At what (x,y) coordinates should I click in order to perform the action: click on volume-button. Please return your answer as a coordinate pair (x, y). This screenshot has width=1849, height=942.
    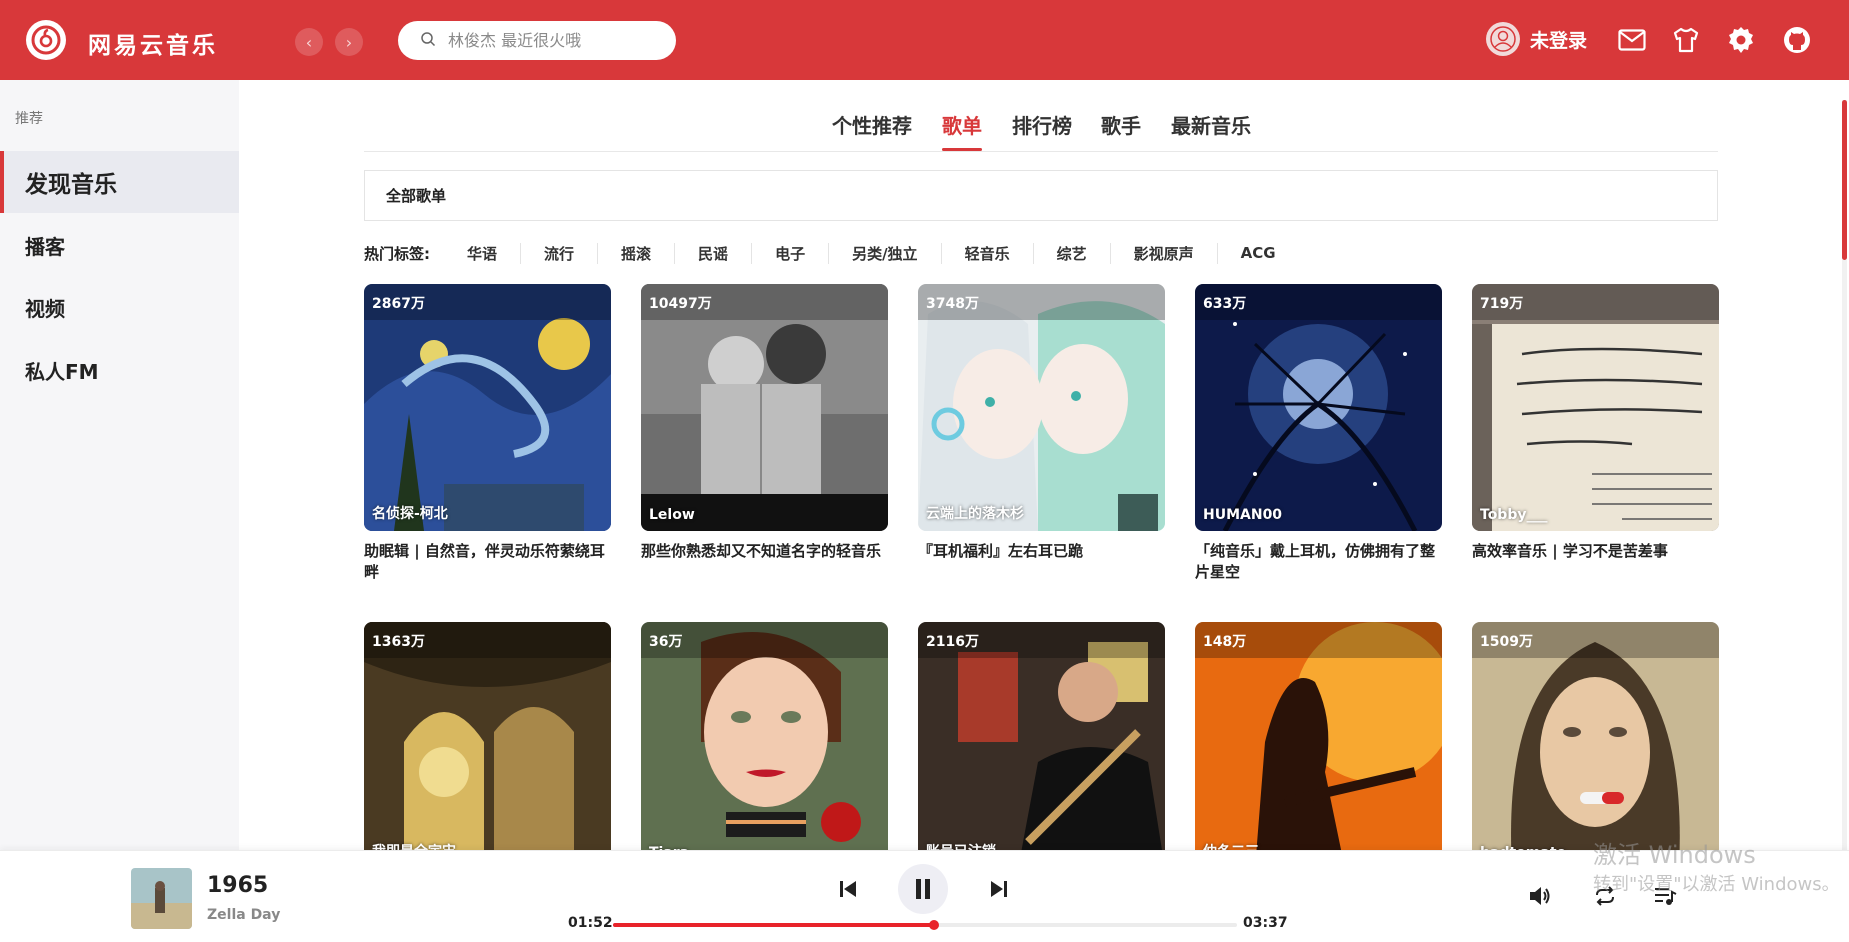
    Looking at the image, I should click on (1540, 896).